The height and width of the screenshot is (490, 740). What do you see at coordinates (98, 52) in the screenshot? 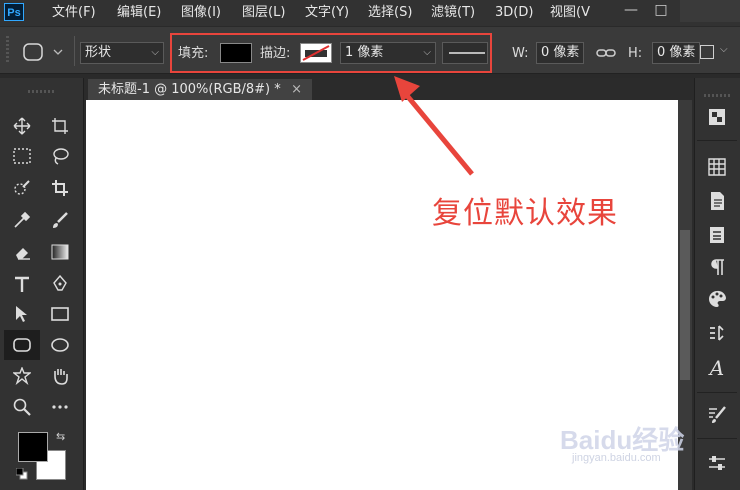
I see `mode-value: 形状` at bounding box center [98, 52].